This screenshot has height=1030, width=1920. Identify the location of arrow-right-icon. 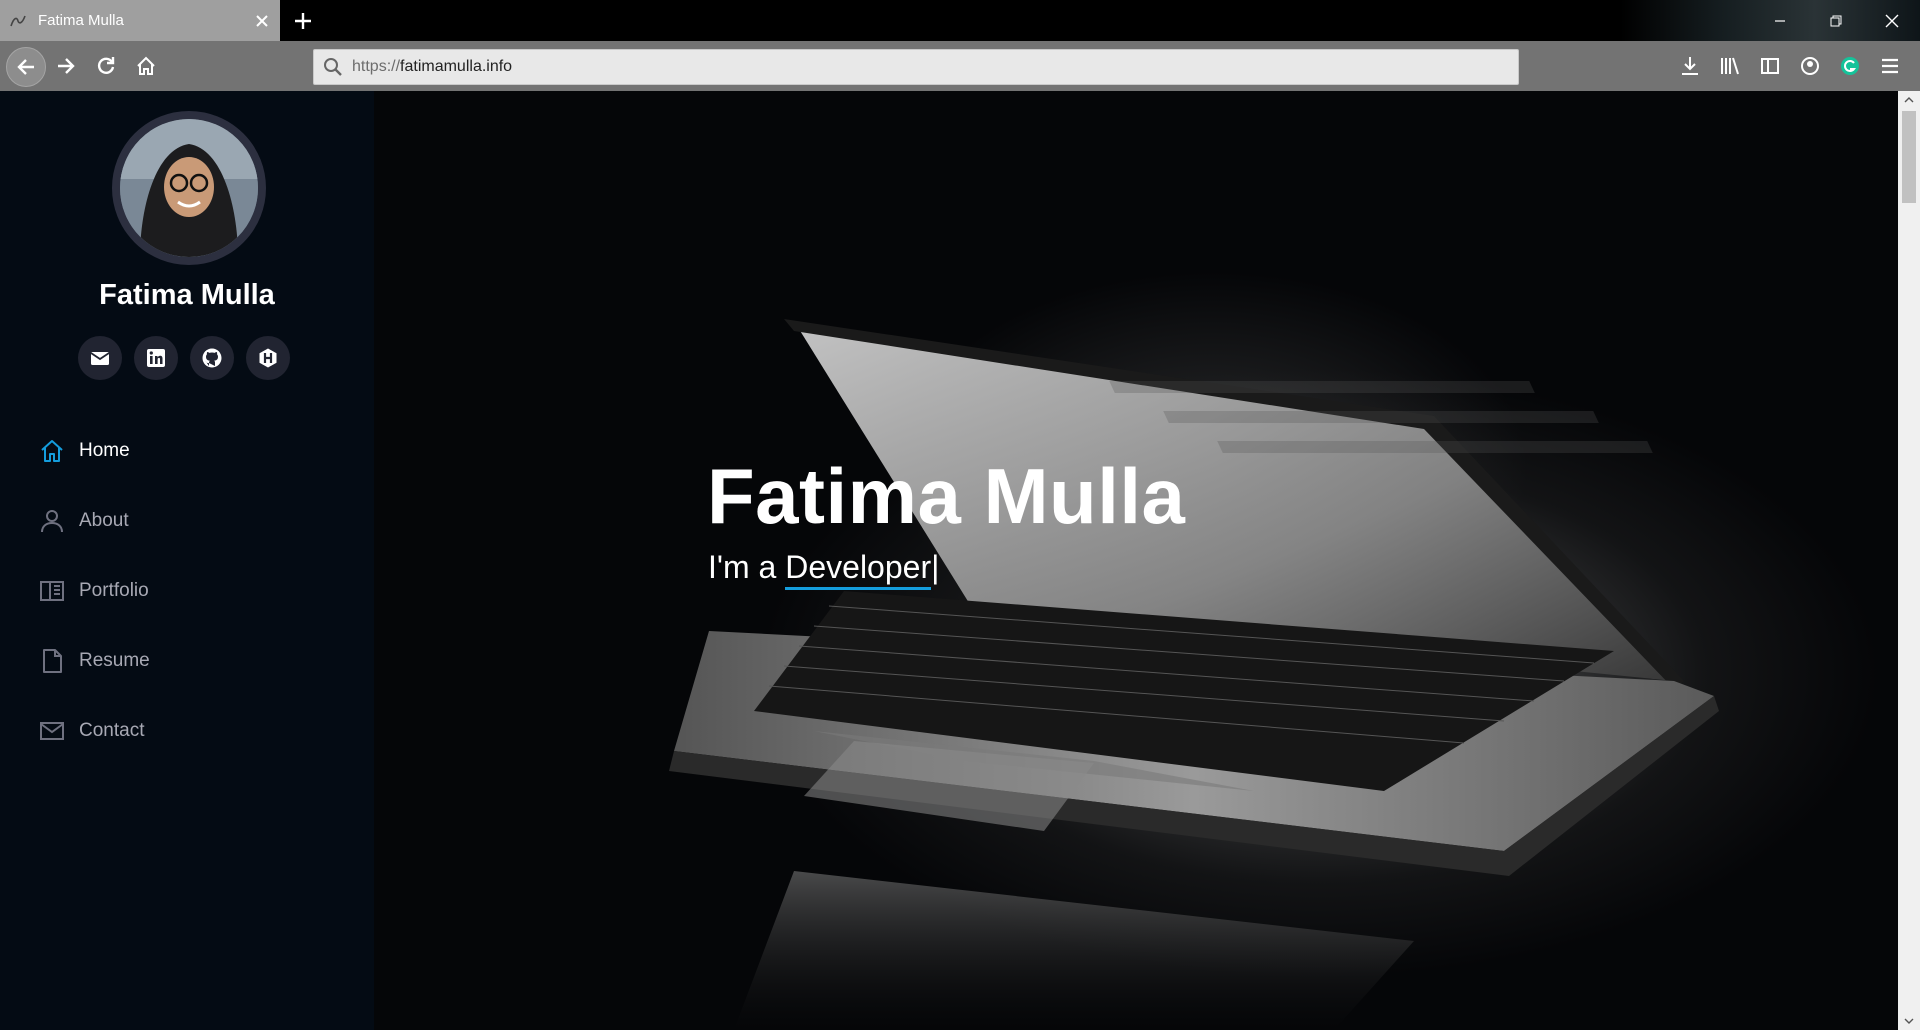
(66, 66).